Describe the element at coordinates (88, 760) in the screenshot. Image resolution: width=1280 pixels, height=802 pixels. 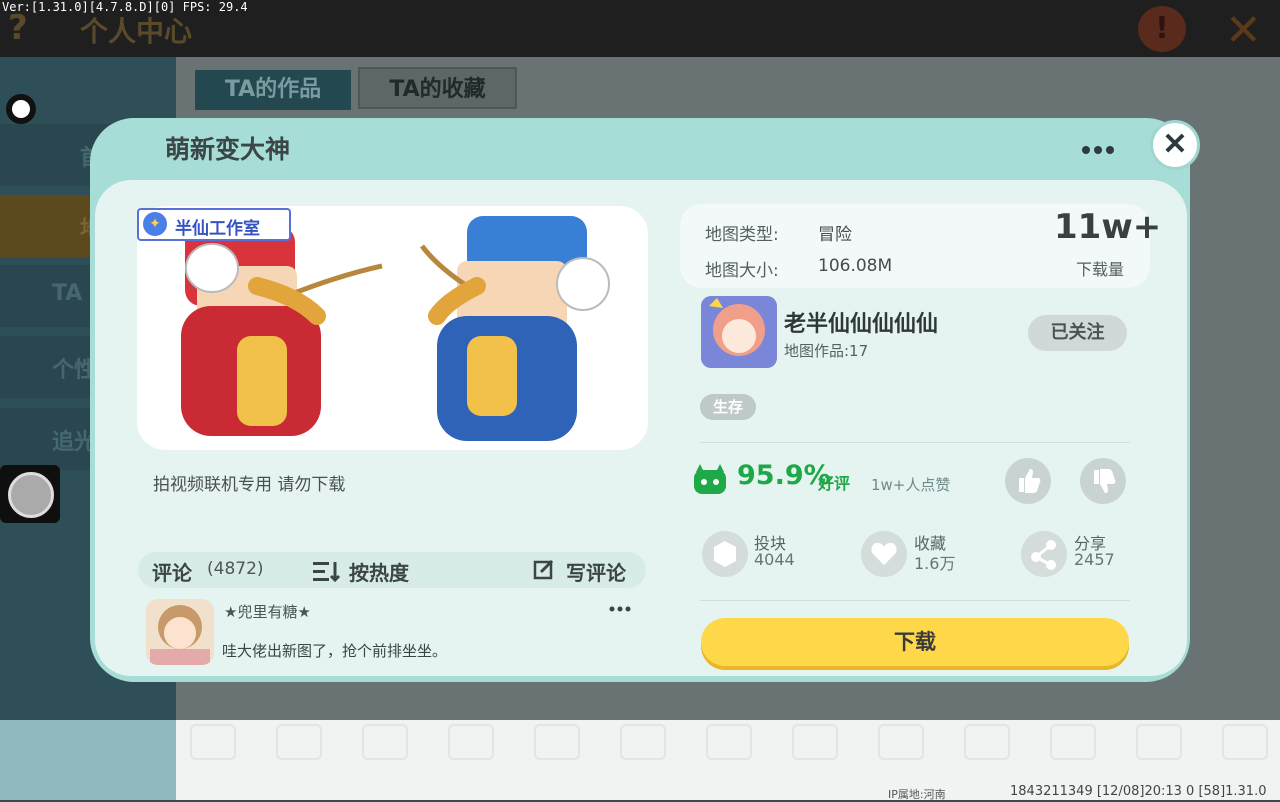
I see `bottom-left-panel` at that location.